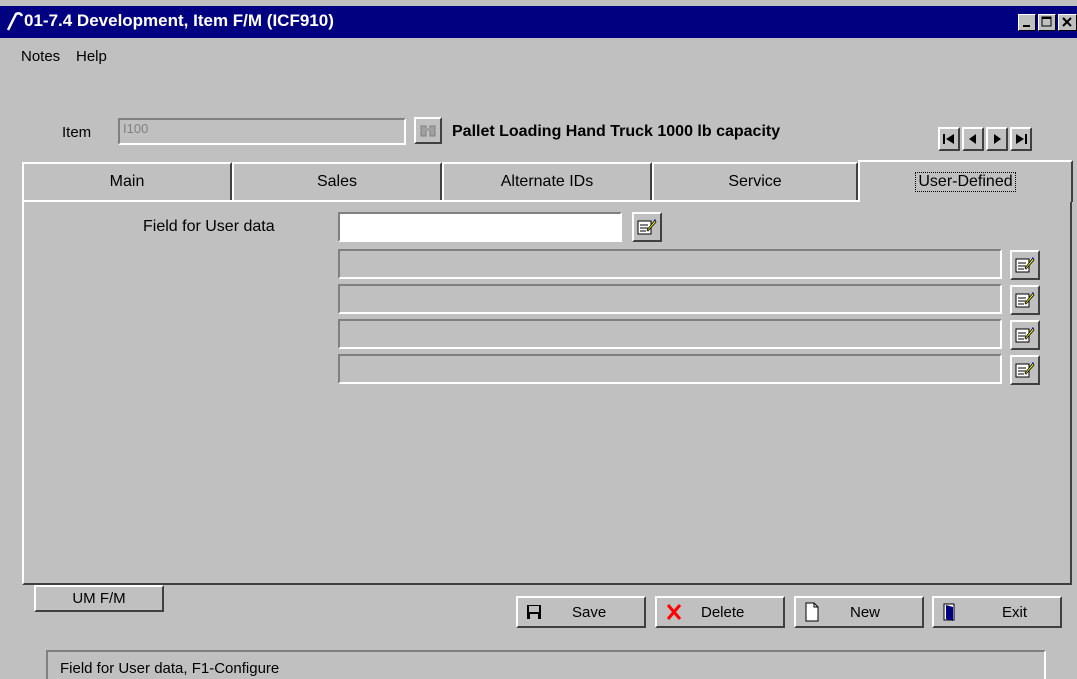 The width and height of the screenshot is (1077, 679). I want to click on maximize-button, so click(1047, 22).